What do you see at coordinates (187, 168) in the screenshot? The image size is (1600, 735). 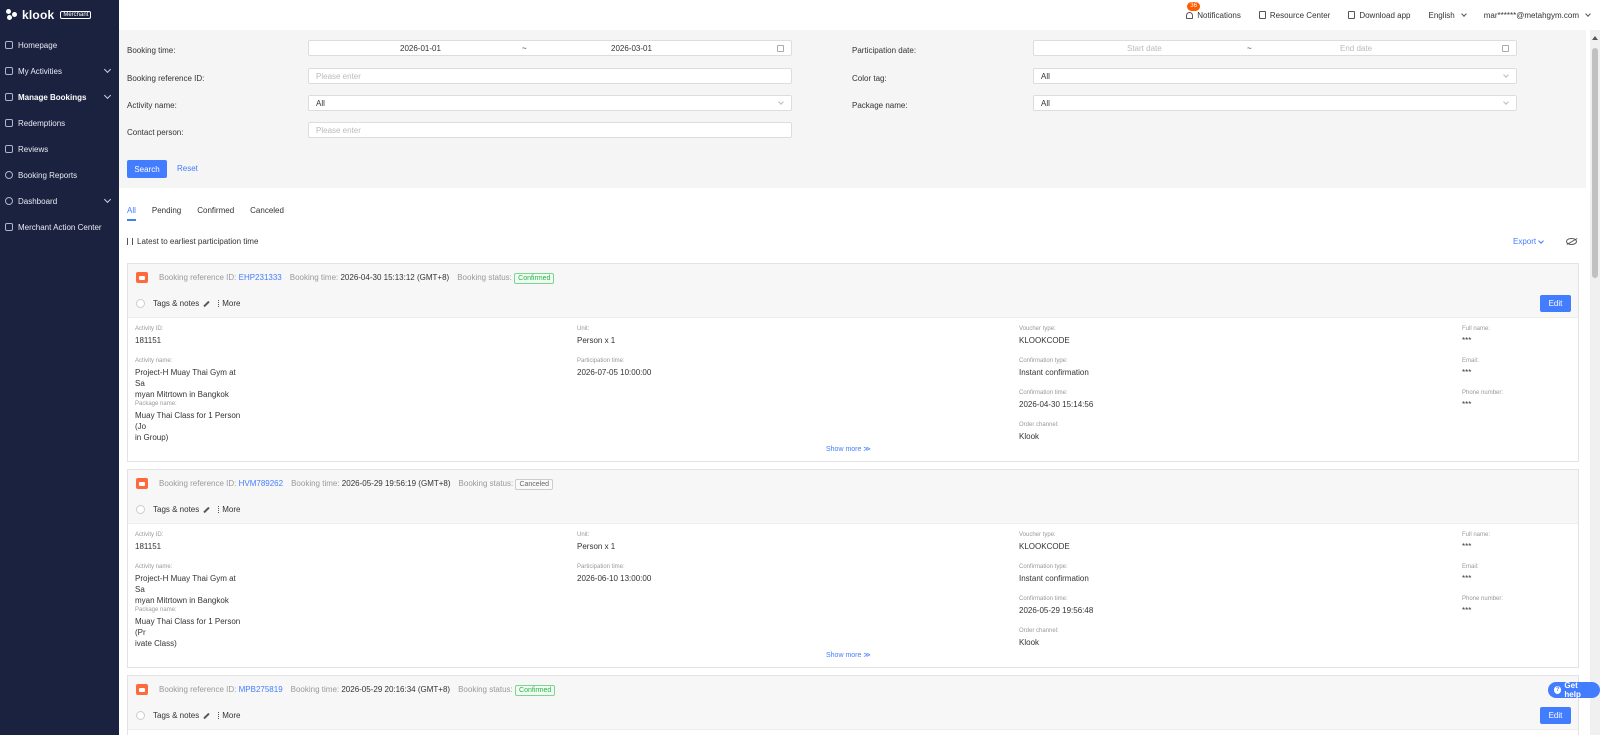 I see `reset-button: Reset` at bounding box center [187, 168].